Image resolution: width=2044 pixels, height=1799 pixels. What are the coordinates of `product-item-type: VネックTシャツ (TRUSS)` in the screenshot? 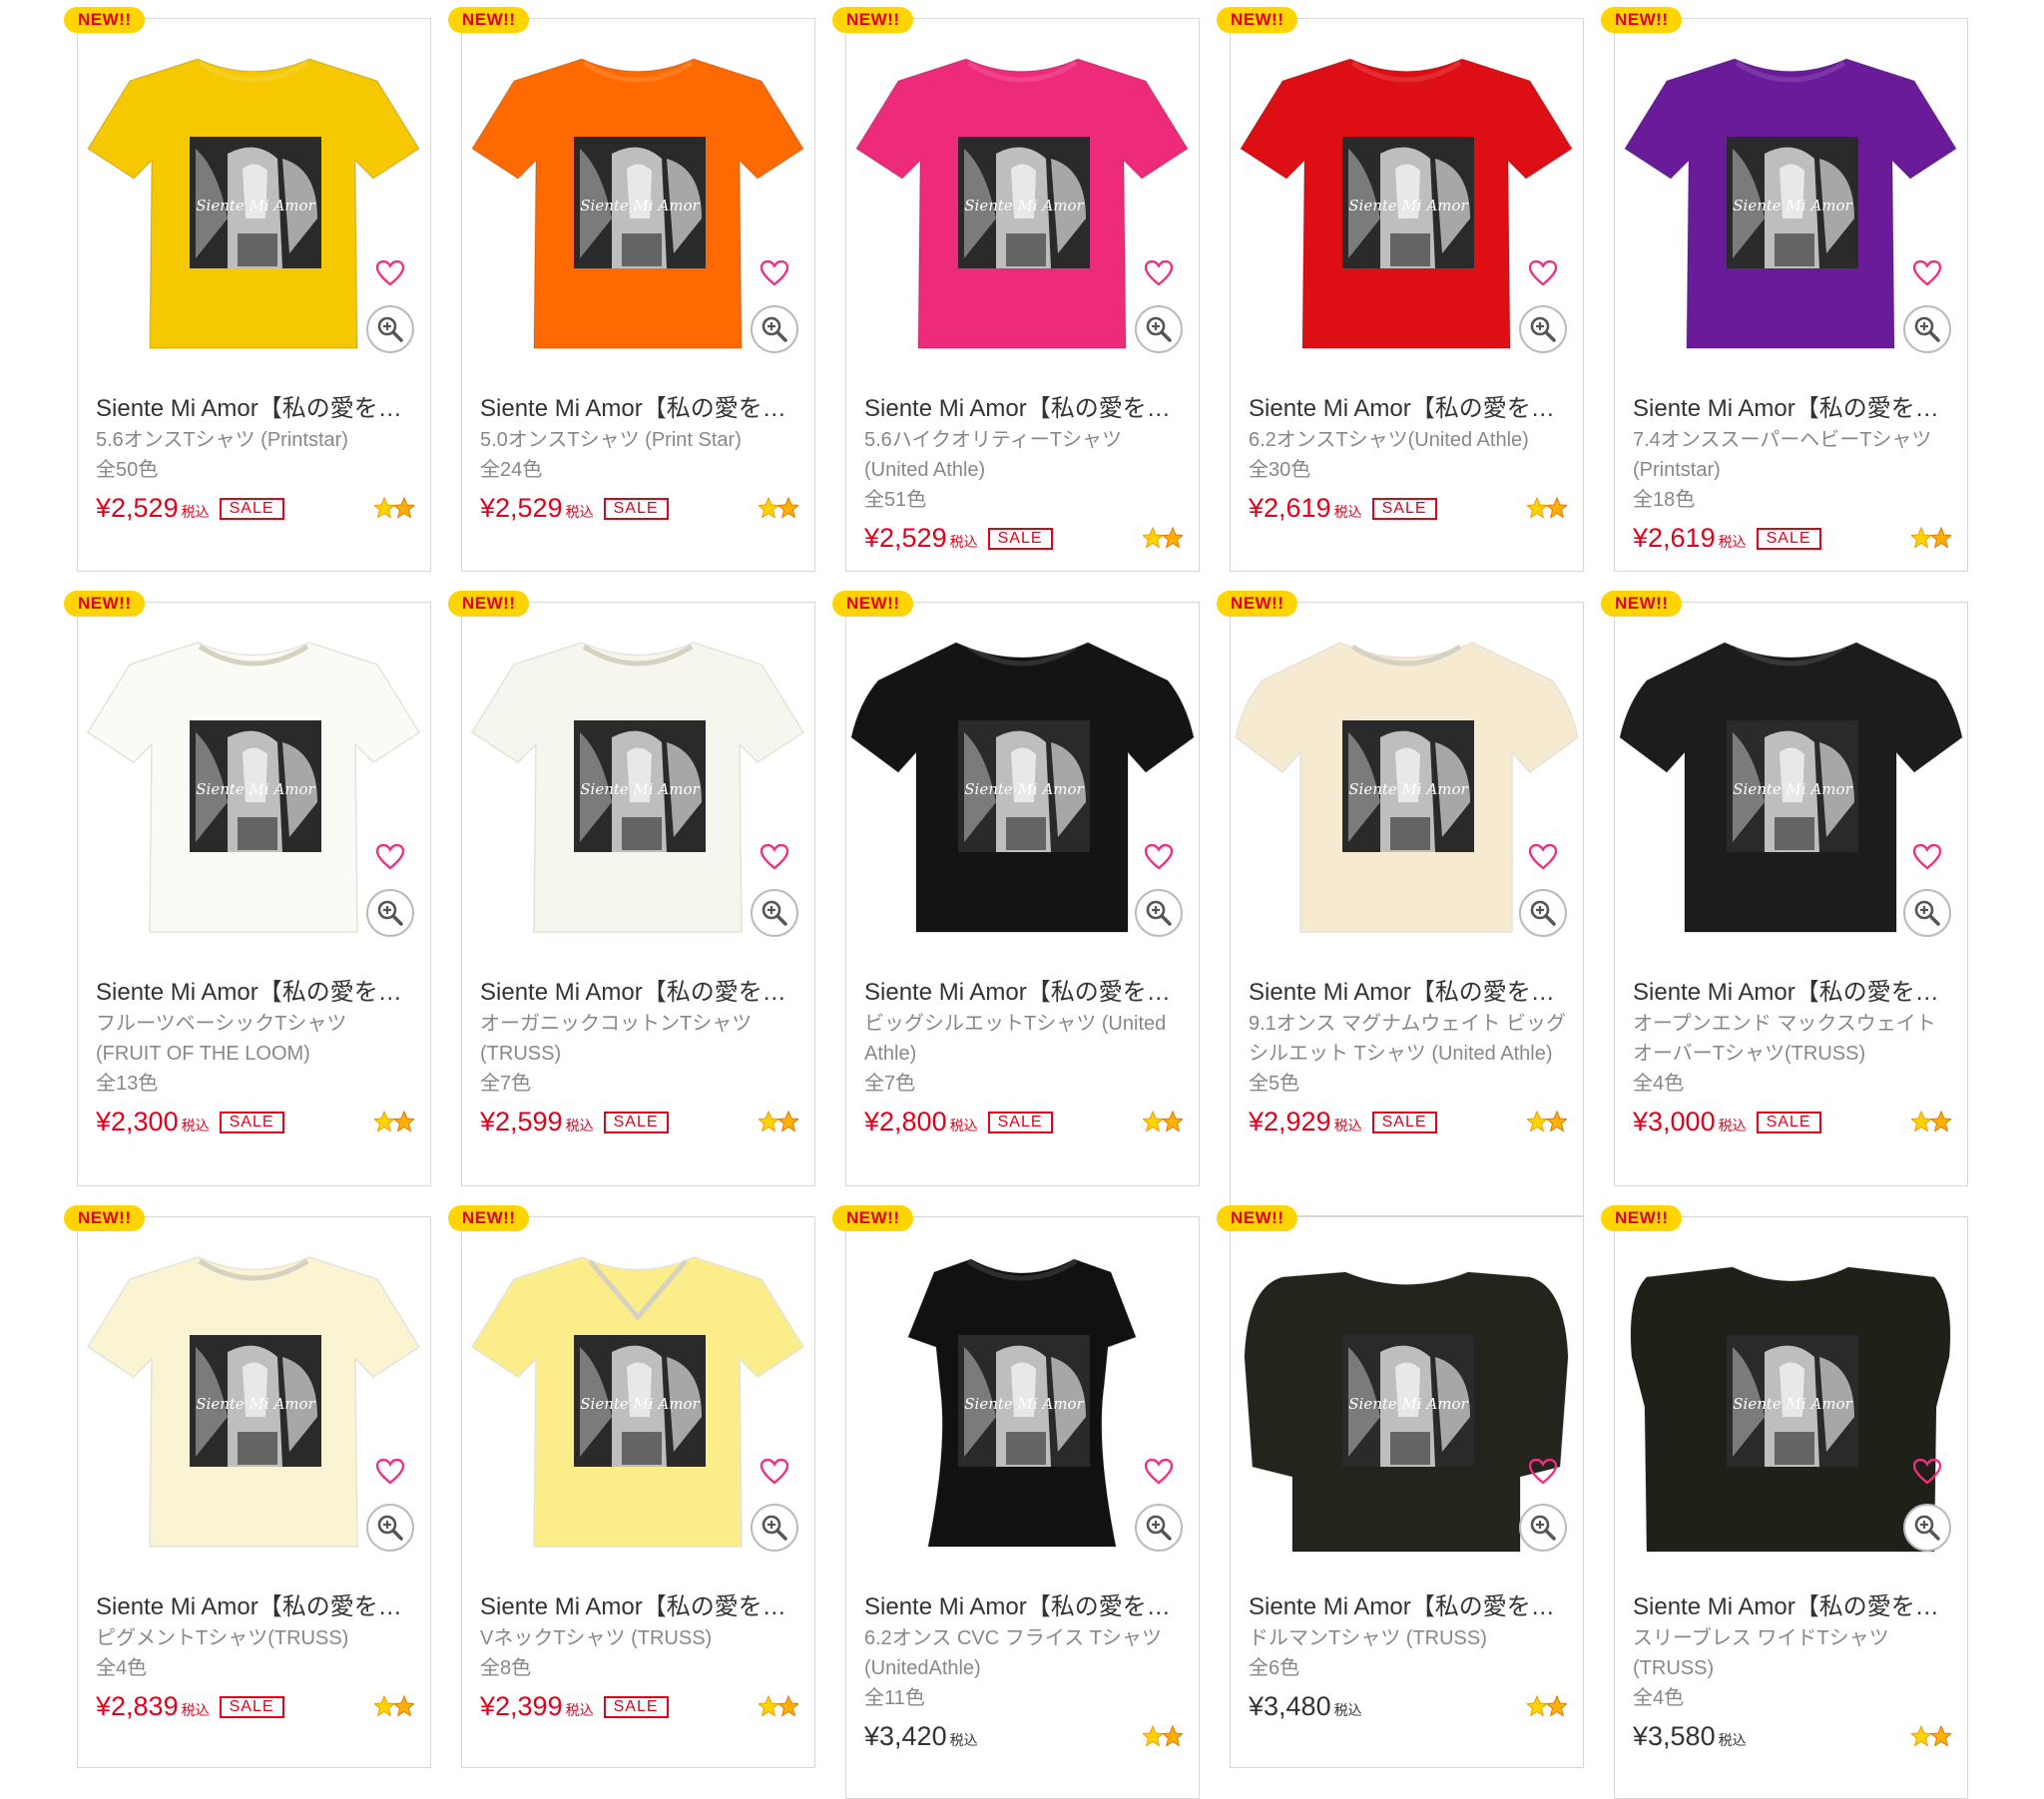 It's located at (596, 1638).